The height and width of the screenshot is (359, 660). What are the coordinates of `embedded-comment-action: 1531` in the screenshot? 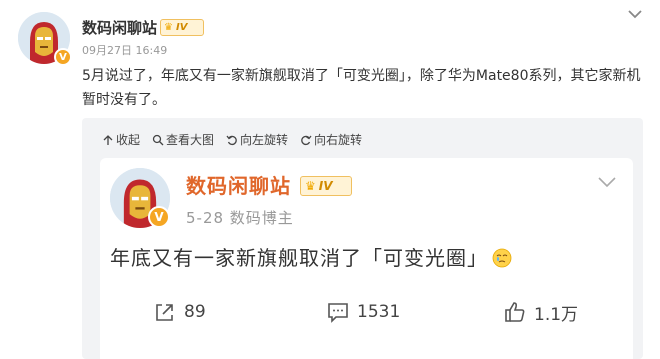 It's located at (363, 312).